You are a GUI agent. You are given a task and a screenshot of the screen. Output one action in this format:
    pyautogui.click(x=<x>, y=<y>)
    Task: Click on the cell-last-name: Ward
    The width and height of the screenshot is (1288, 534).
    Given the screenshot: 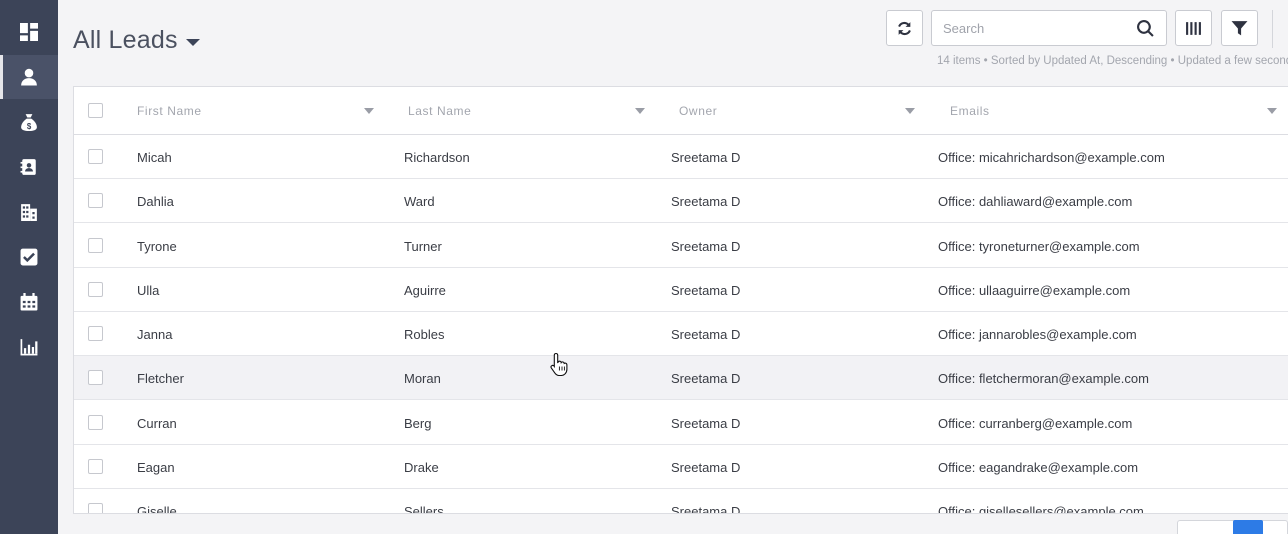 What is the action you would take?
    pyautogui.click(x=419, y=201)
    